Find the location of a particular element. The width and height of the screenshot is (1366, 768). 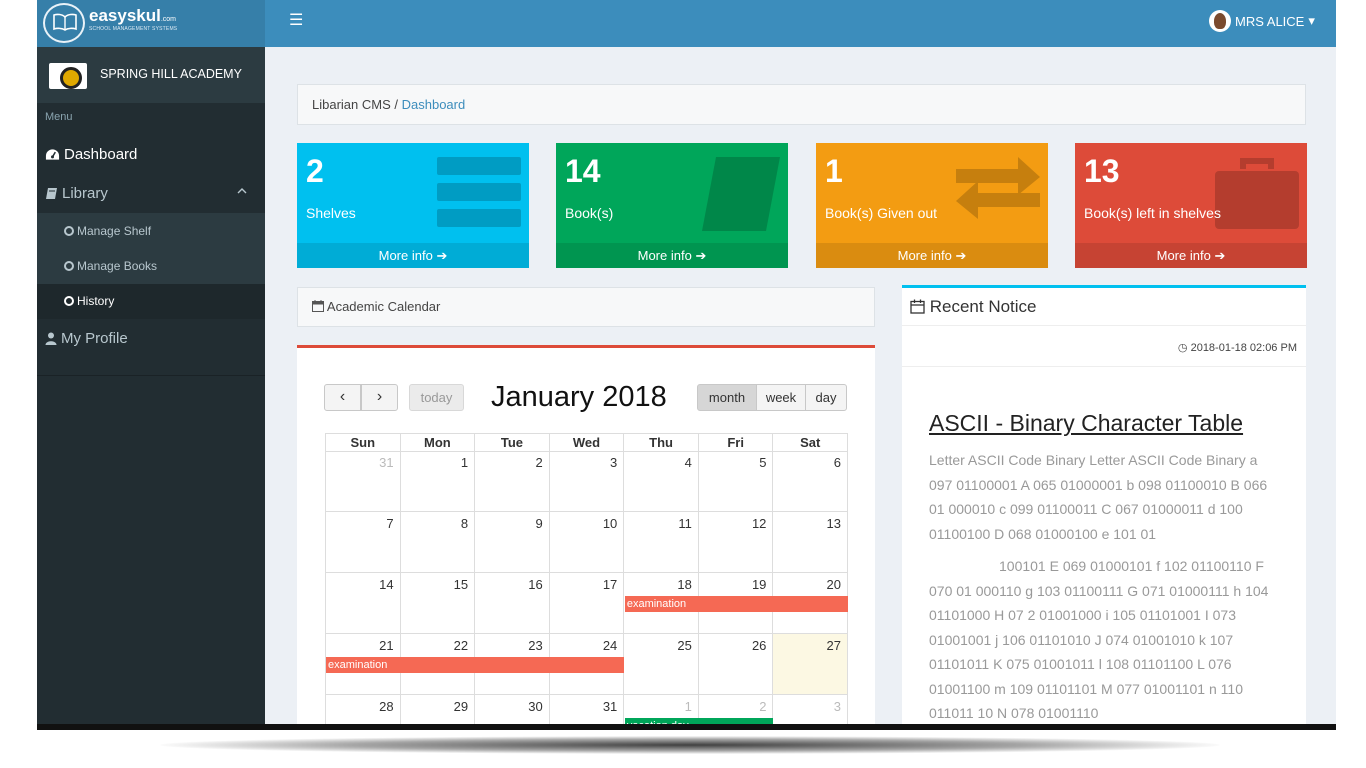

calendar-day: 5 is located at coordinates (736, 481).